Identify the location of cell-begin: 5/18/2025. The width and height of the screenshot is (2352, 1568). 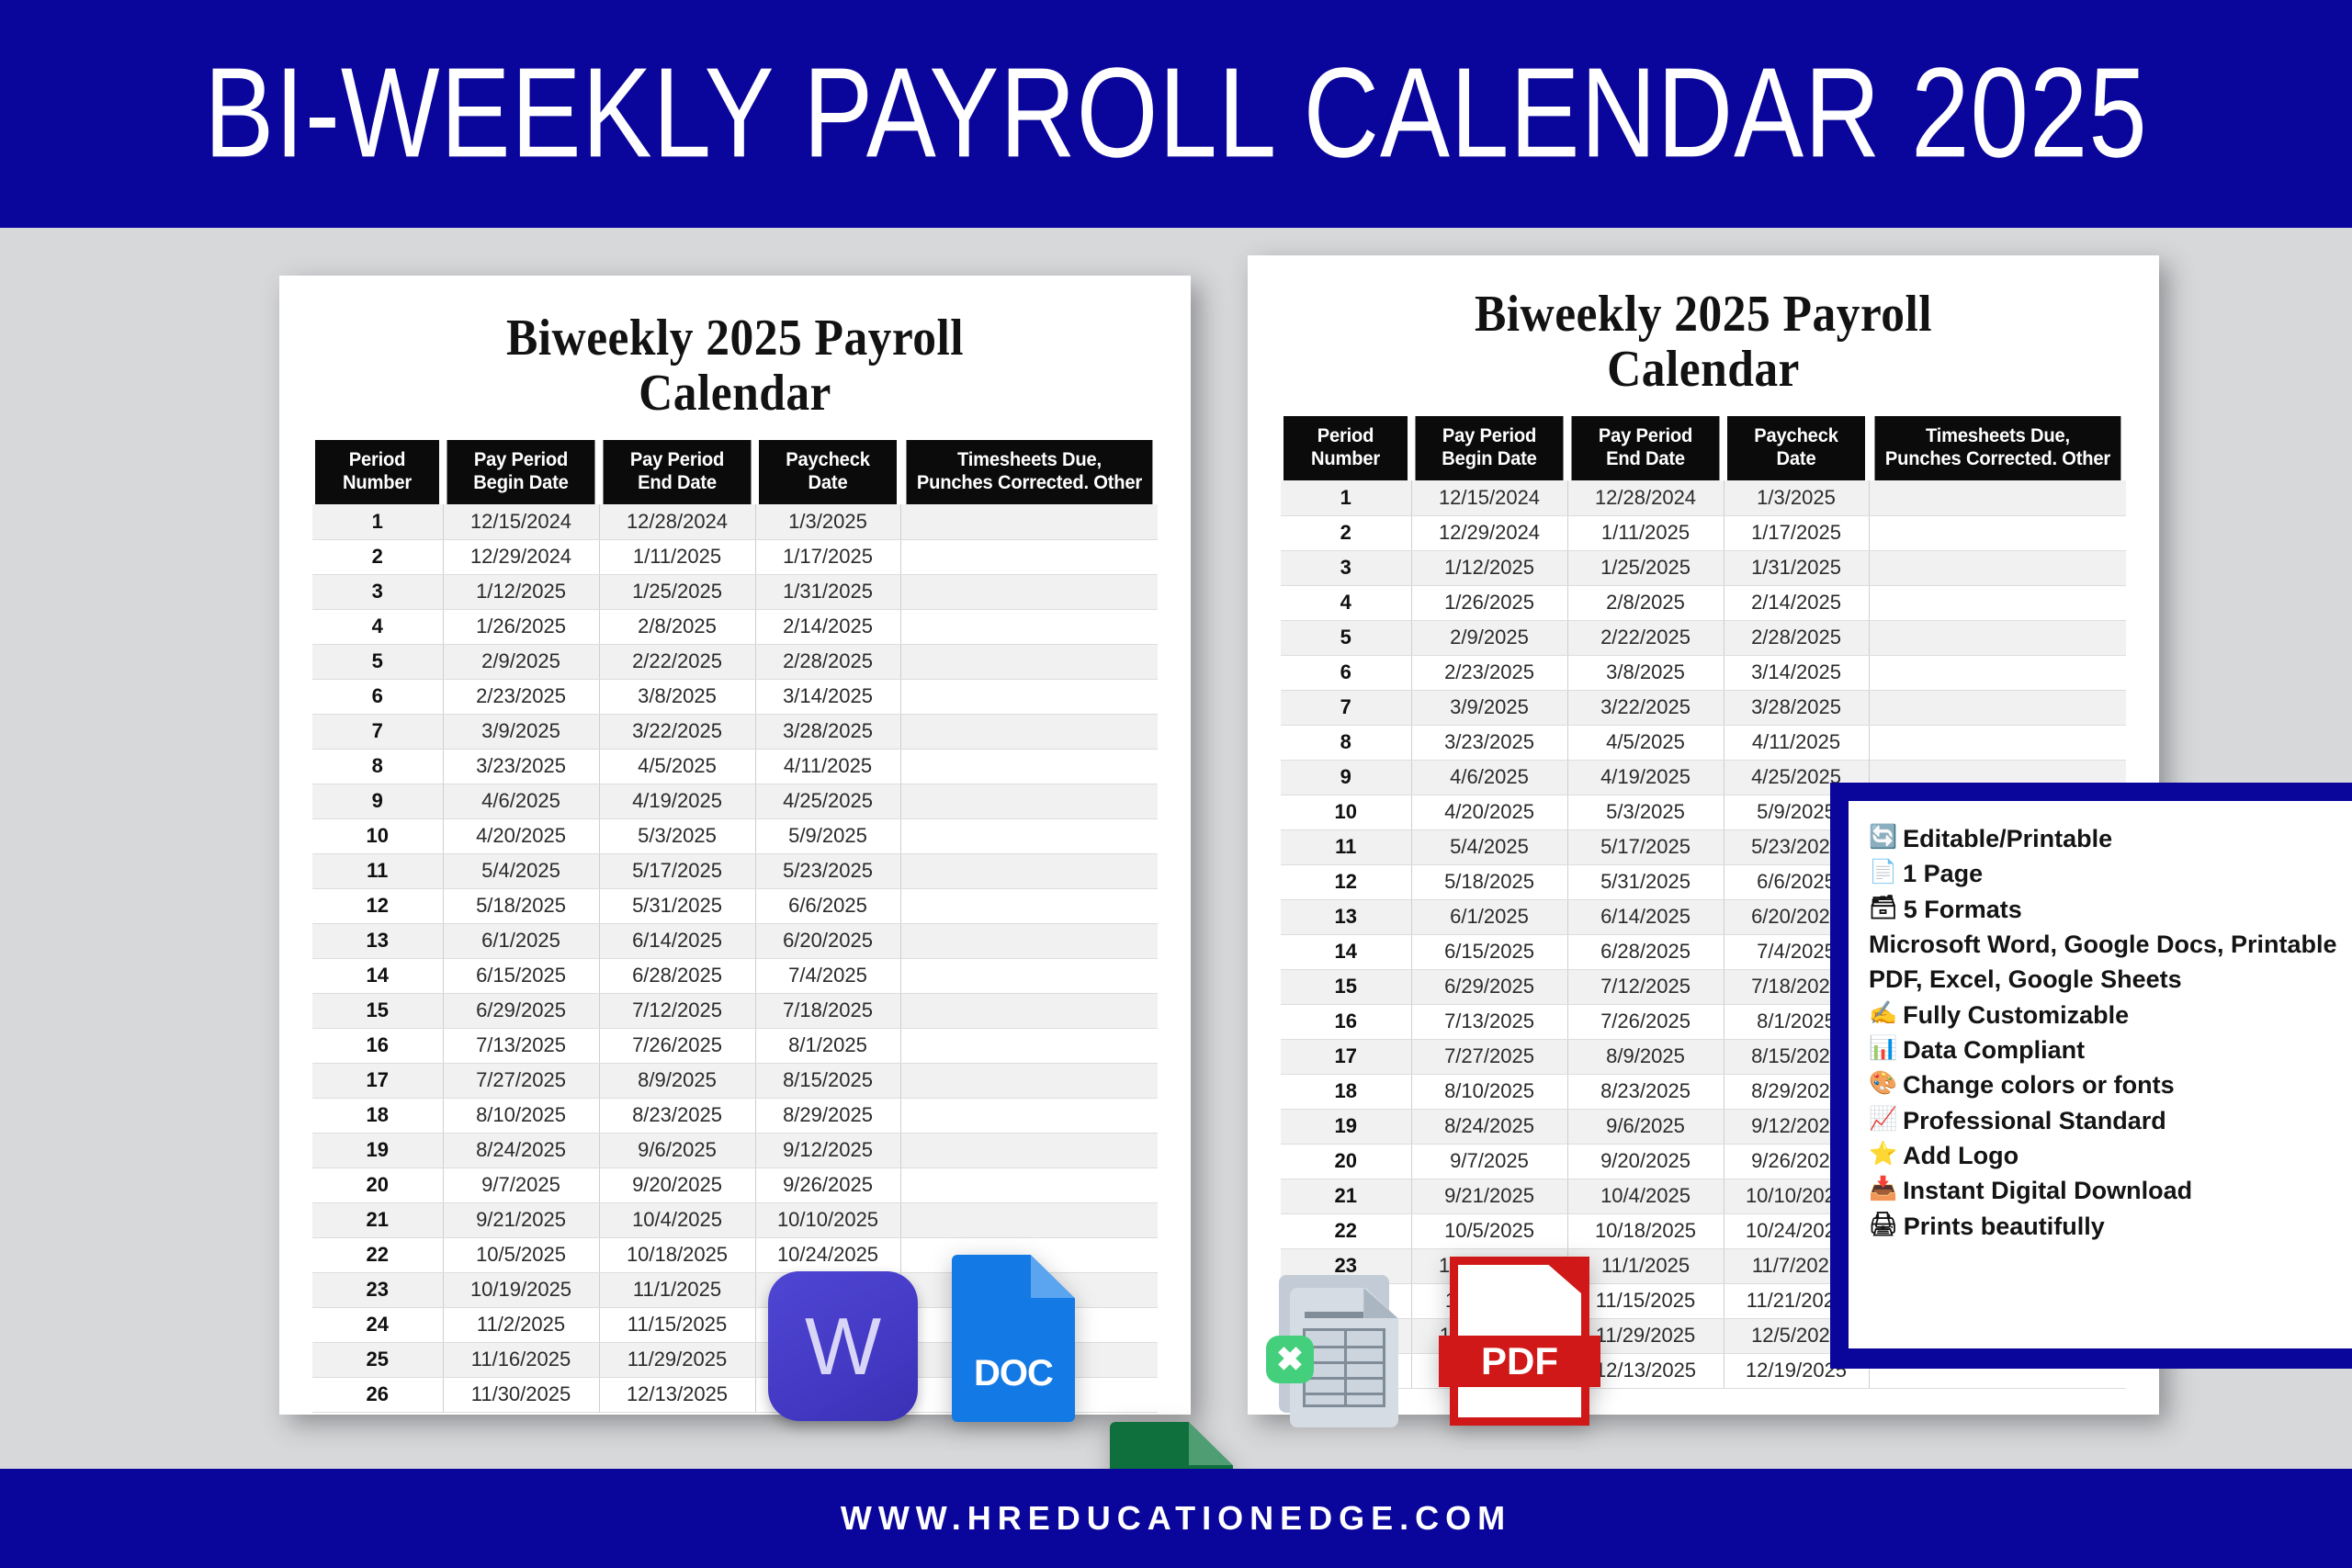
(1489, 882).